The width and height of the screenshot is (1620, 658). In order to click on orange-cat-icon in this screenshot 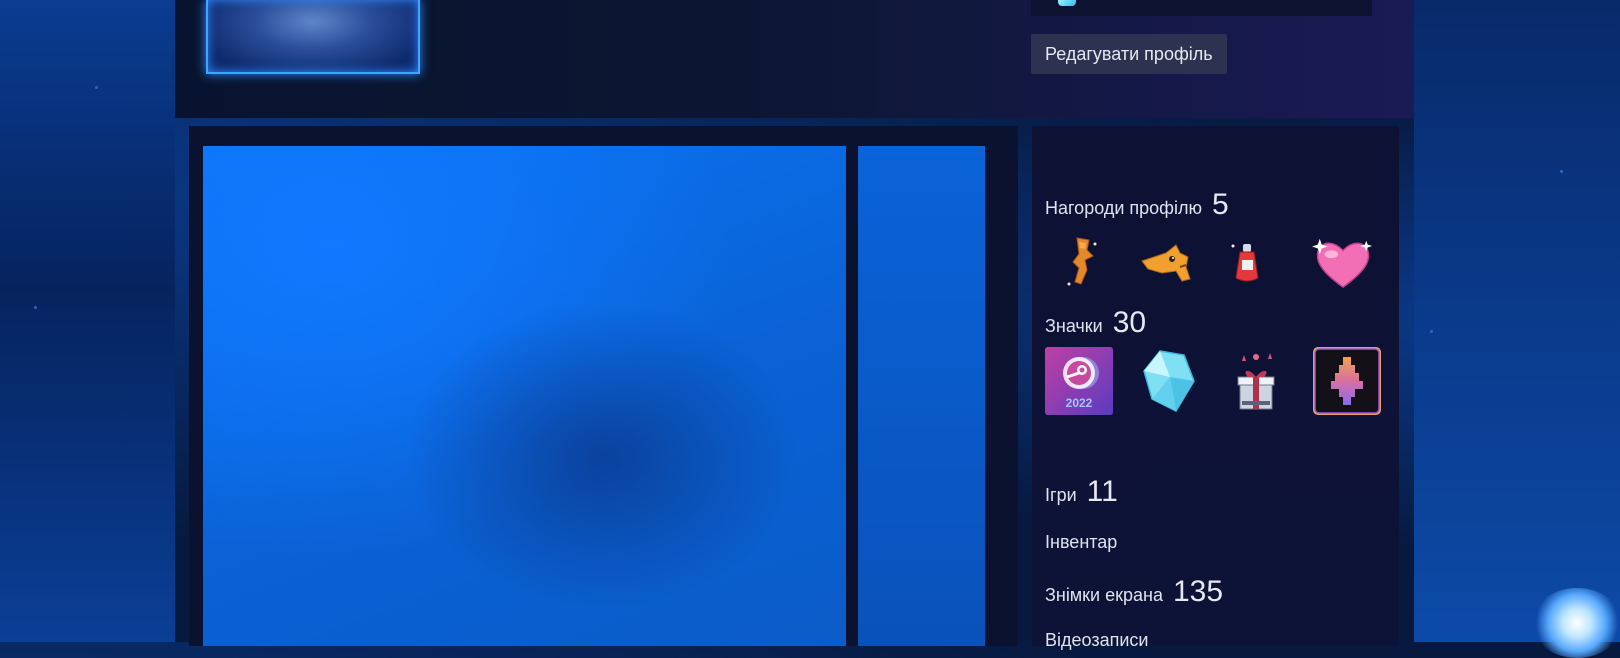, I will do `click(1166, 263)`.